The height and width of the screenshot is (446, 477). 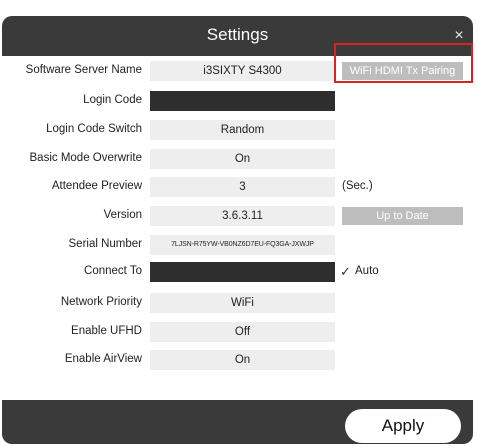 I want to click on row-network-priority: Network Priority WiFi, so click(x=237, y=303).